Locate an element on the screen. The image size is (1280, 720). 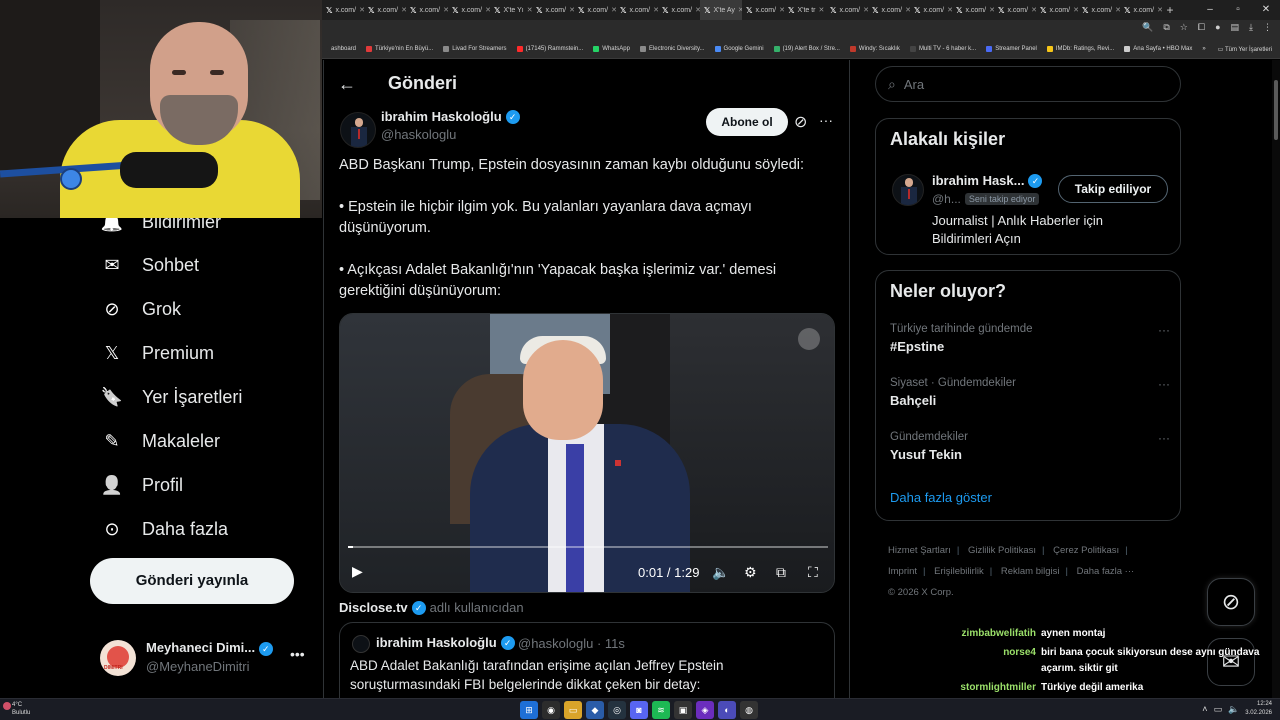
bookmark-item: Livad For Streamers is located at coordinates (475, 49).